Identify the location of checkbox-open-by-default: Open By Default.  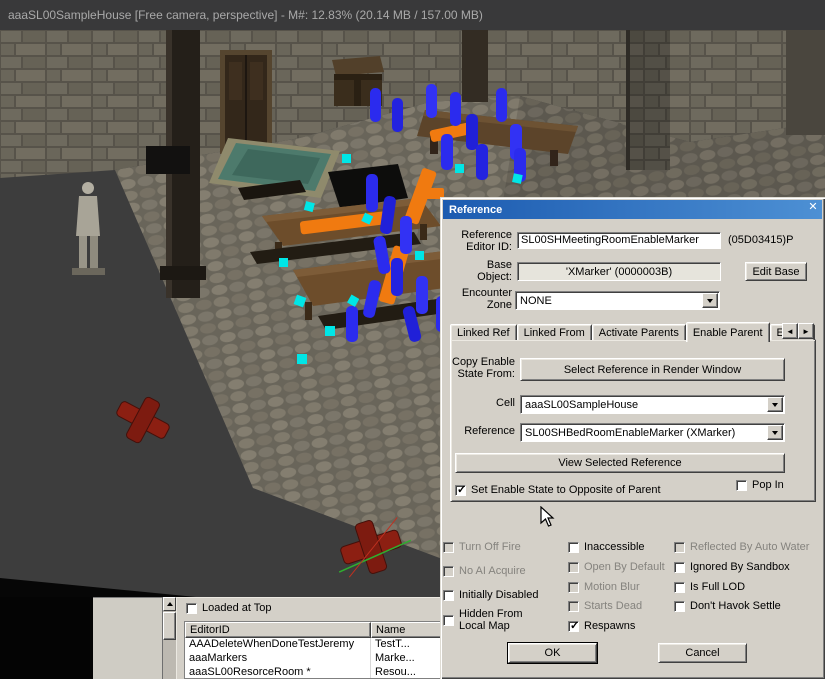
(616, 567).